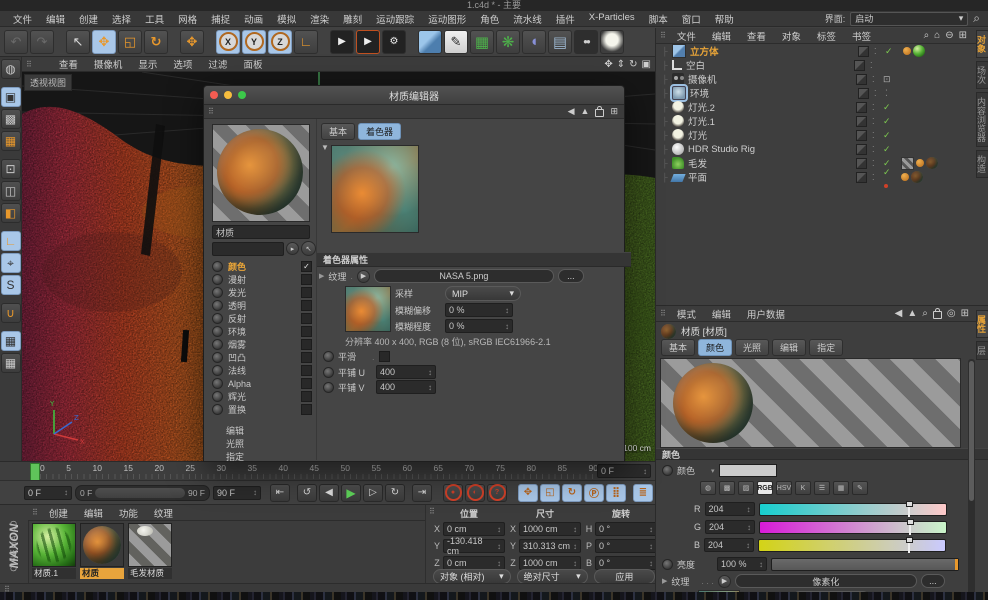 The height and width of the screenshot is (600, 988). What do you see at coordinates (237, 492) in the screenshot?
I see `frame-end-field: 90 F ↕` at bounding box center [237, 492].